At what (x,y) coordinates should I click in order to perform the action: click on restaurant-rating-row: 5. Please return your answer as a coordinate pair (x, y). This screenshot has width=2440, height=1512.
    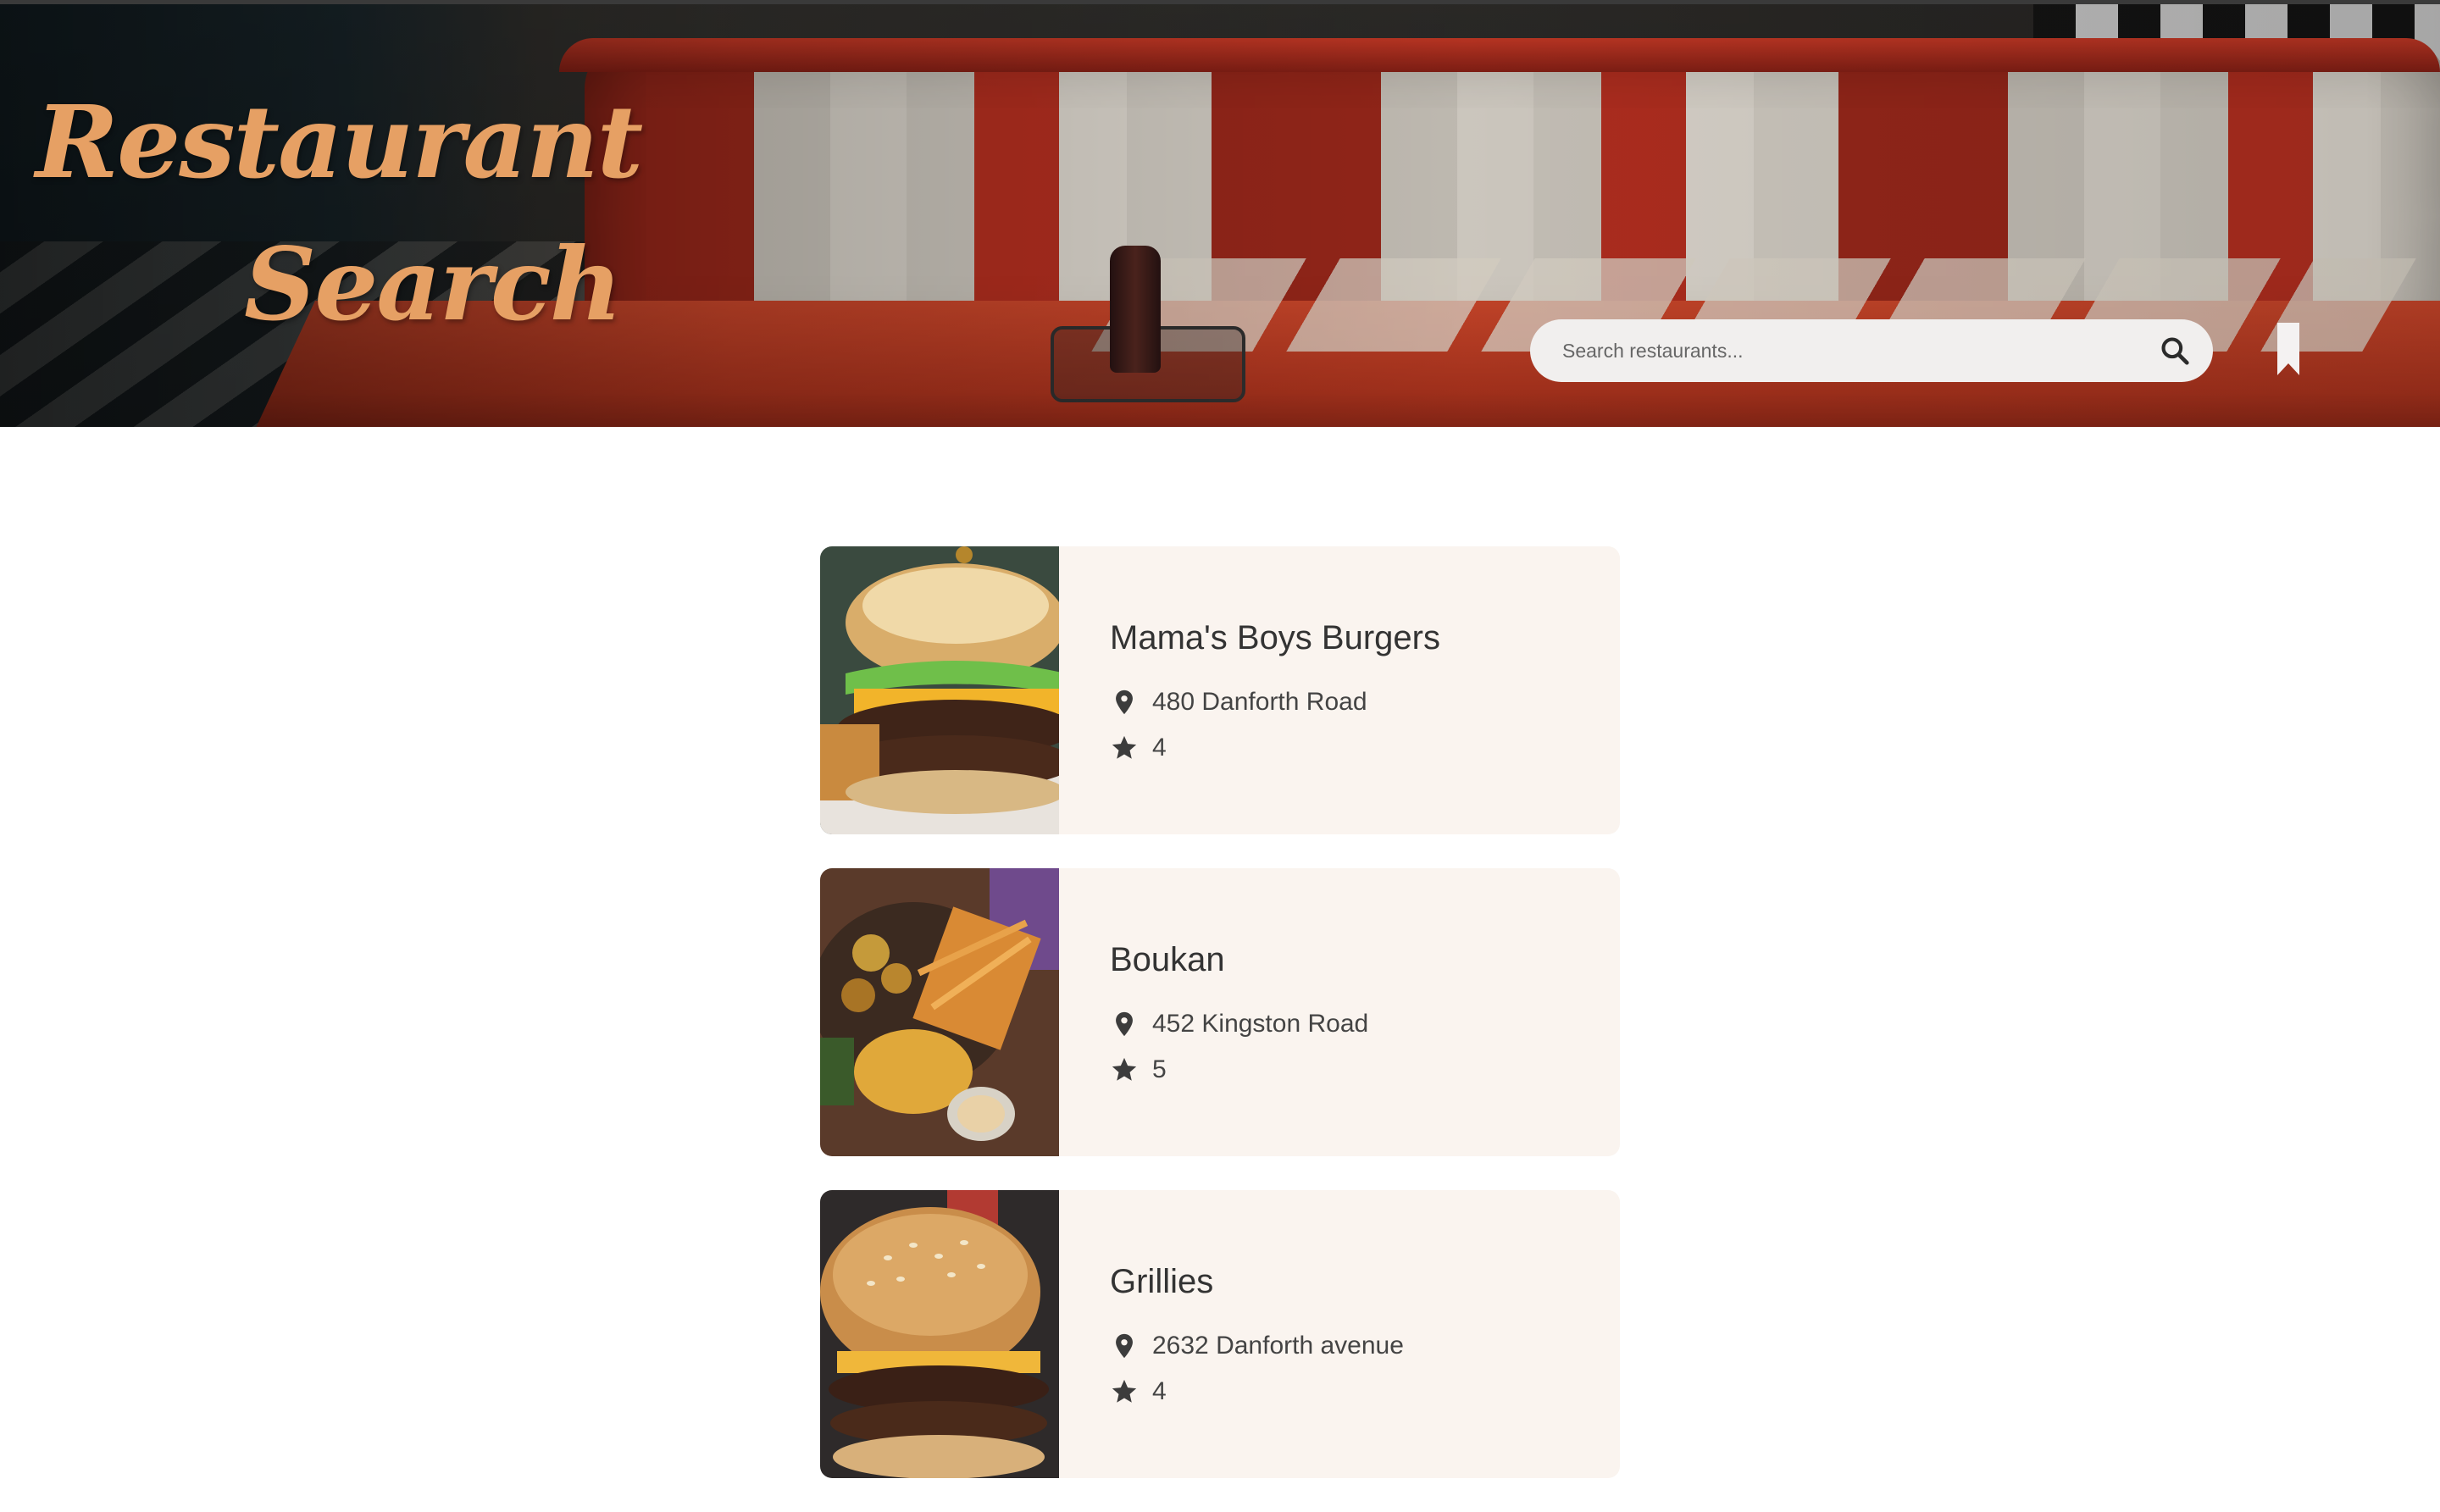
    Looking at the image, I should click on (1239, 1070).